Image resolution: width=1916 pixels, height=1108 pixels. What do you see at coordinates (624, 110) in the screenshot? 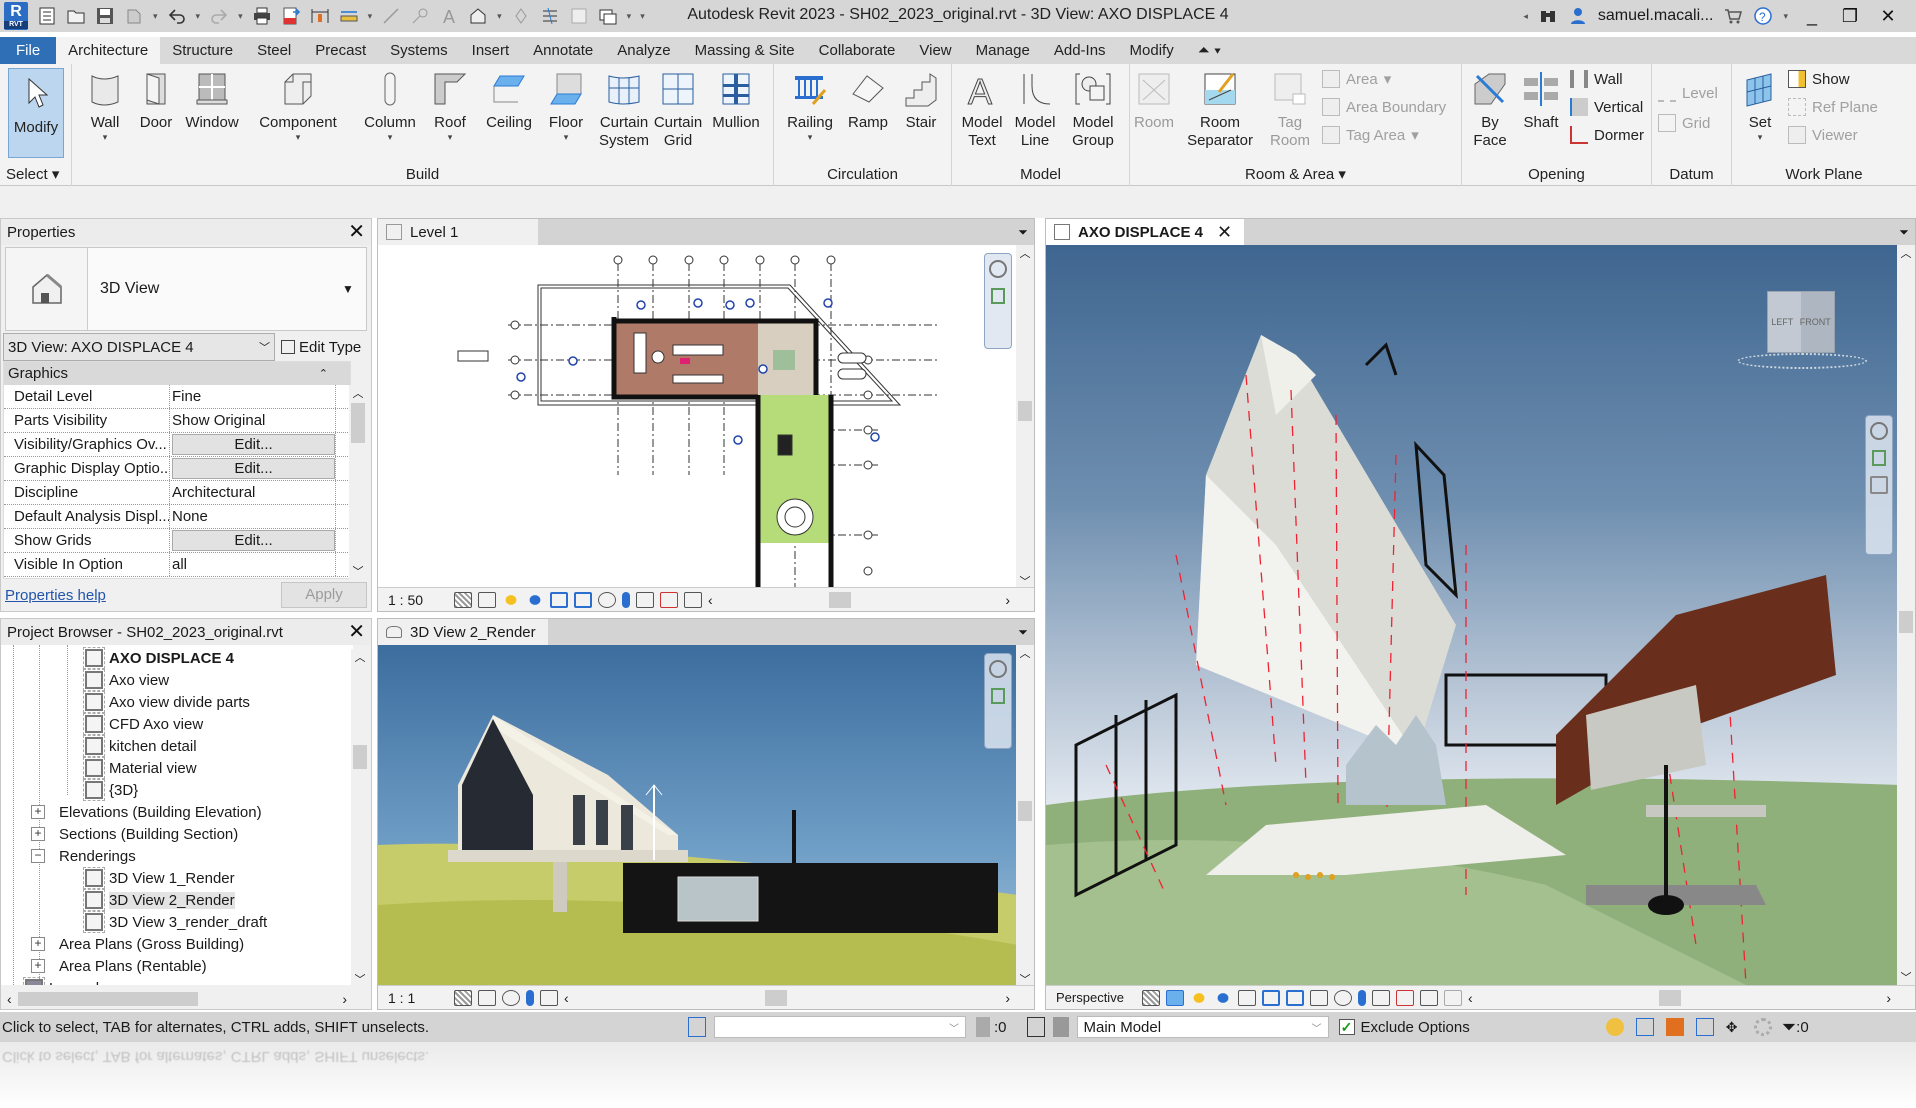
I see `curtain-system-button: Curtain System` at bounding box center [624, 110].